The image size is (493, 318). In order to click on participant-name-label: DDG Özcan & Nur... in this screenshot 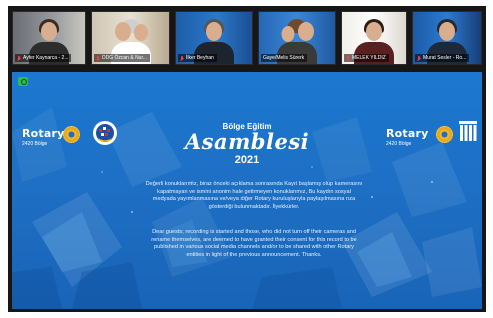, I will do `click(122, 58)`.